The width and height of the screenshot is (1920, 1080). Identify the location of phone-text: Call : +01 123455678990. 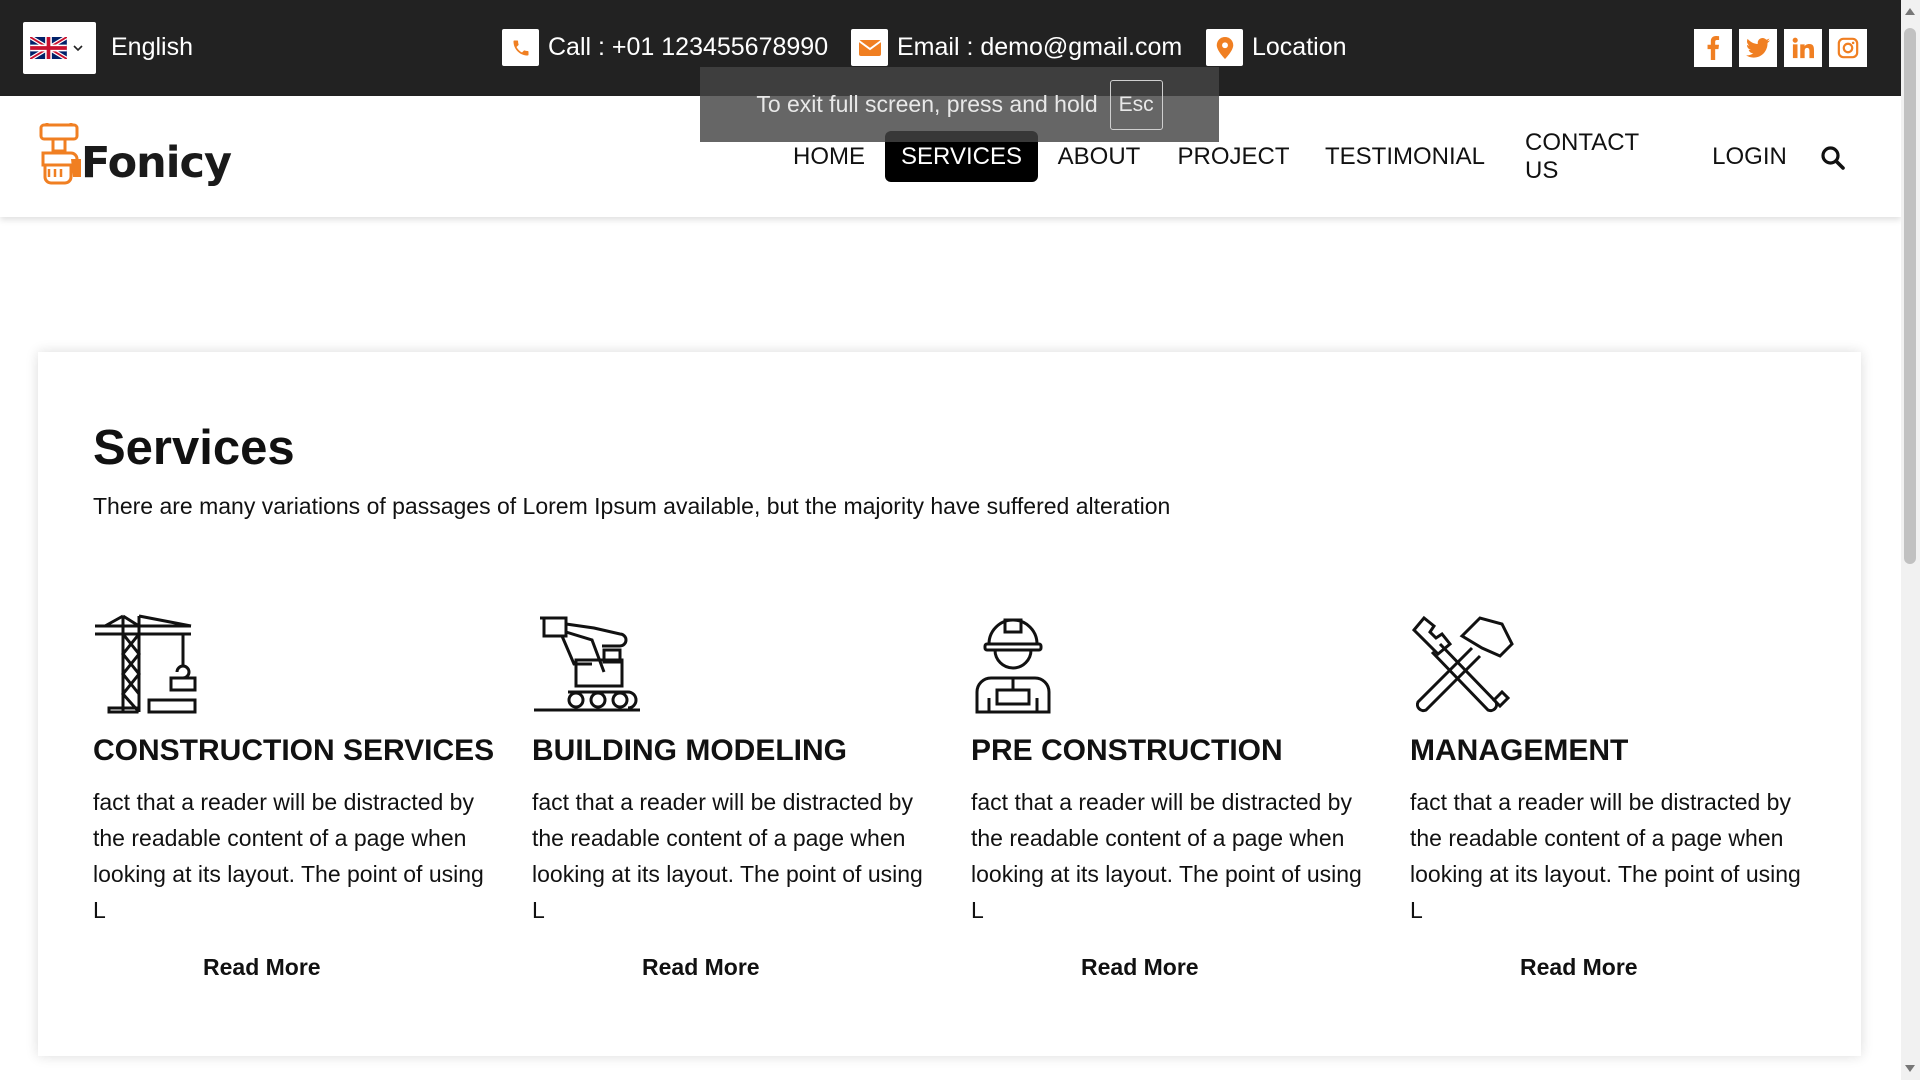
(688, 47).